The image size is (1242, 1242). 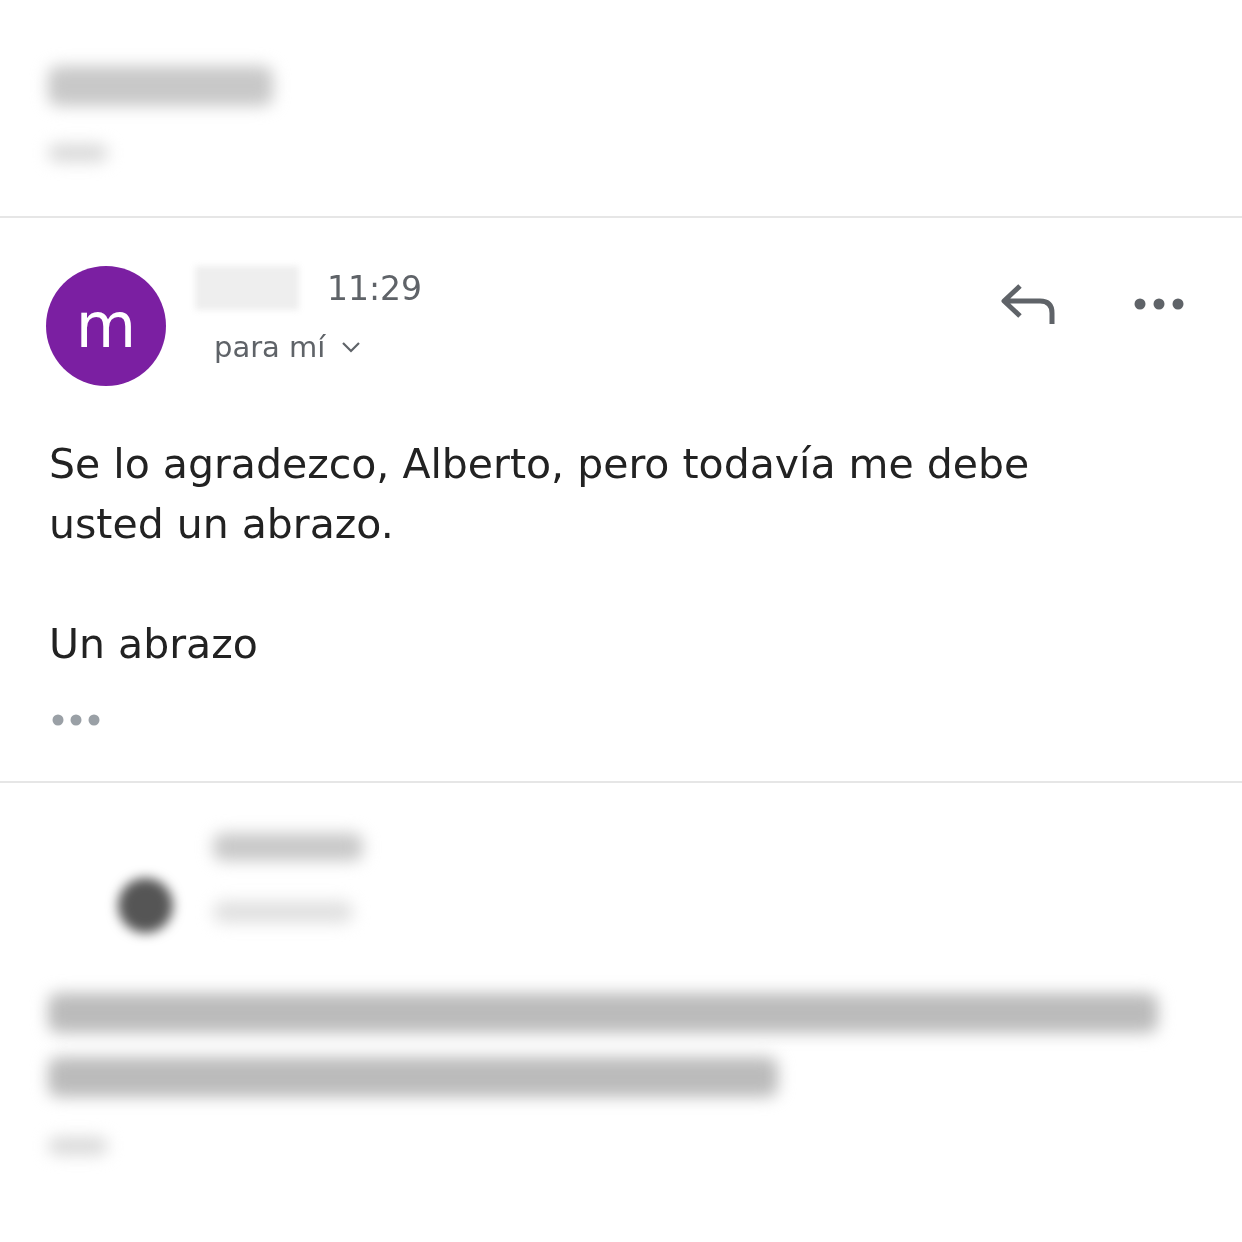 I want to click on reply-icon, so click(x=1028, y=304).